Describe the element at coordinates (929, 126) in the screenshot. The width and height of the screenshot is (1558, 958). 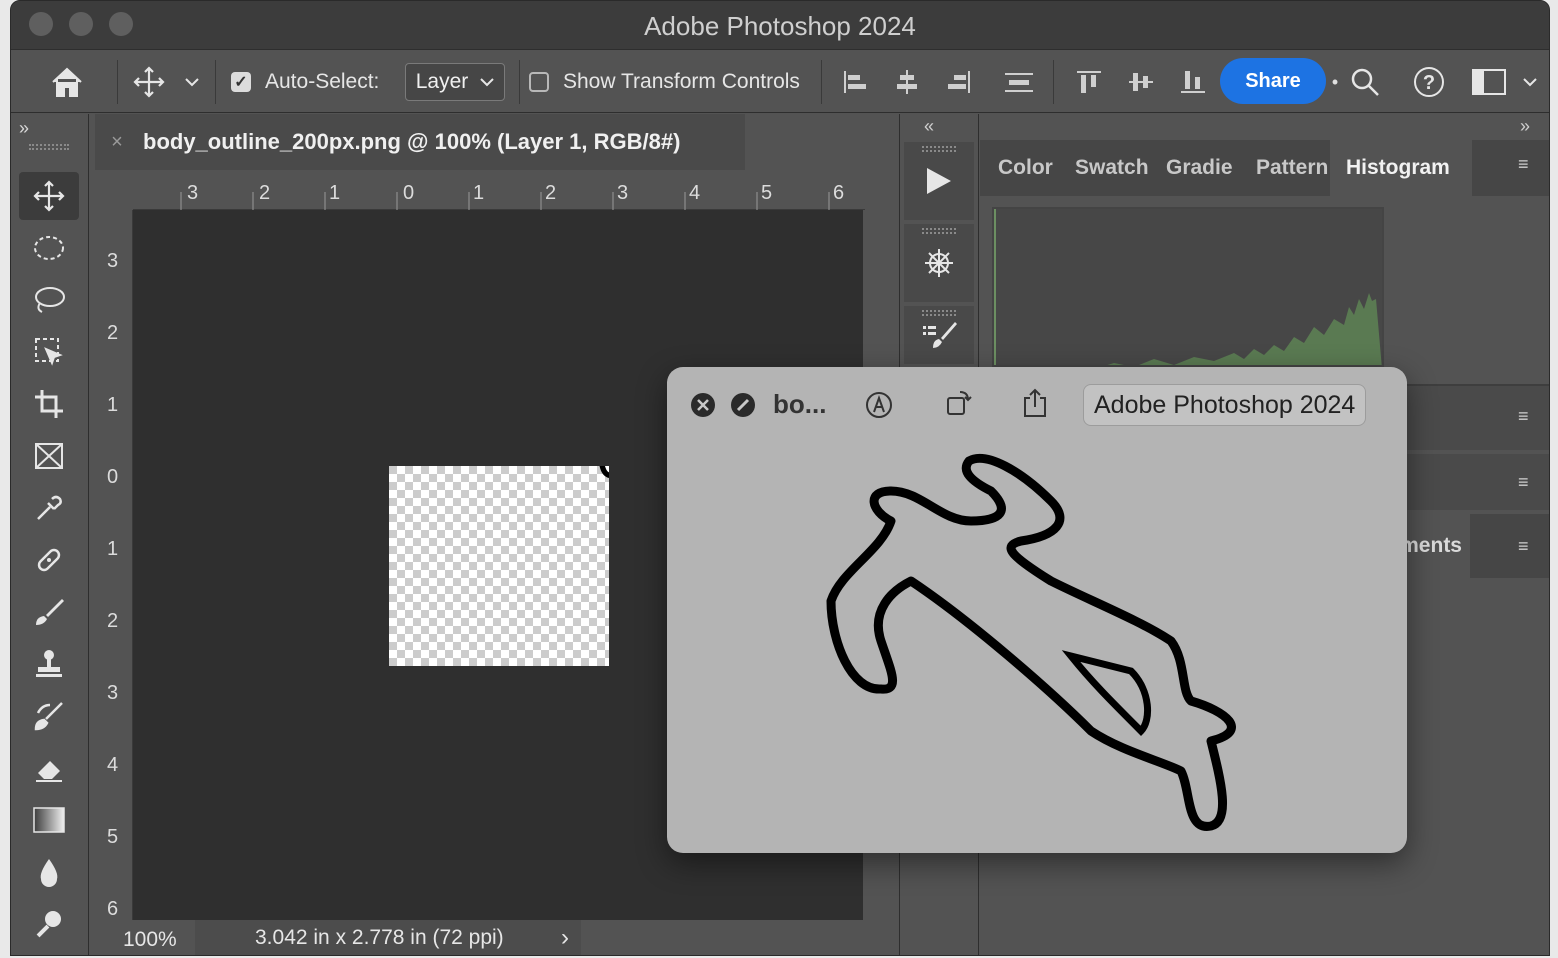
I see `collapse-panel-icon: «` at that location.